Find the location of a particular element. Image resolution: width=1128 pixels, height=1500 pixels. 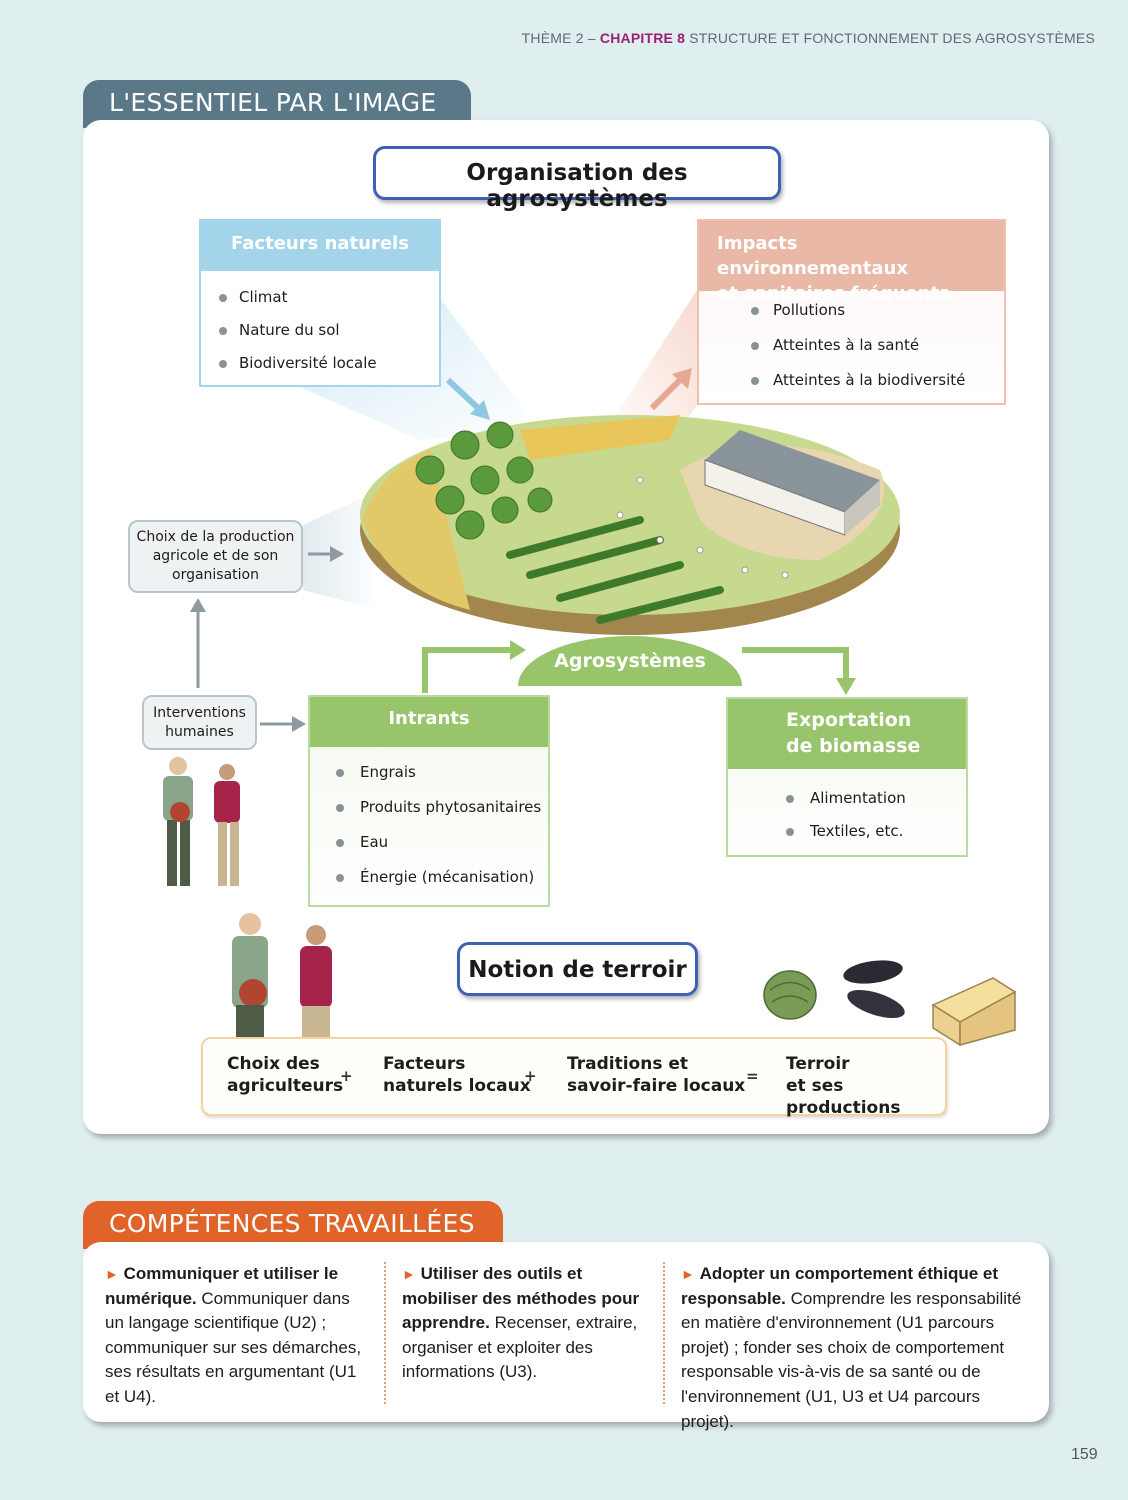

list-item: Climat is located at coordinates (320, 297).